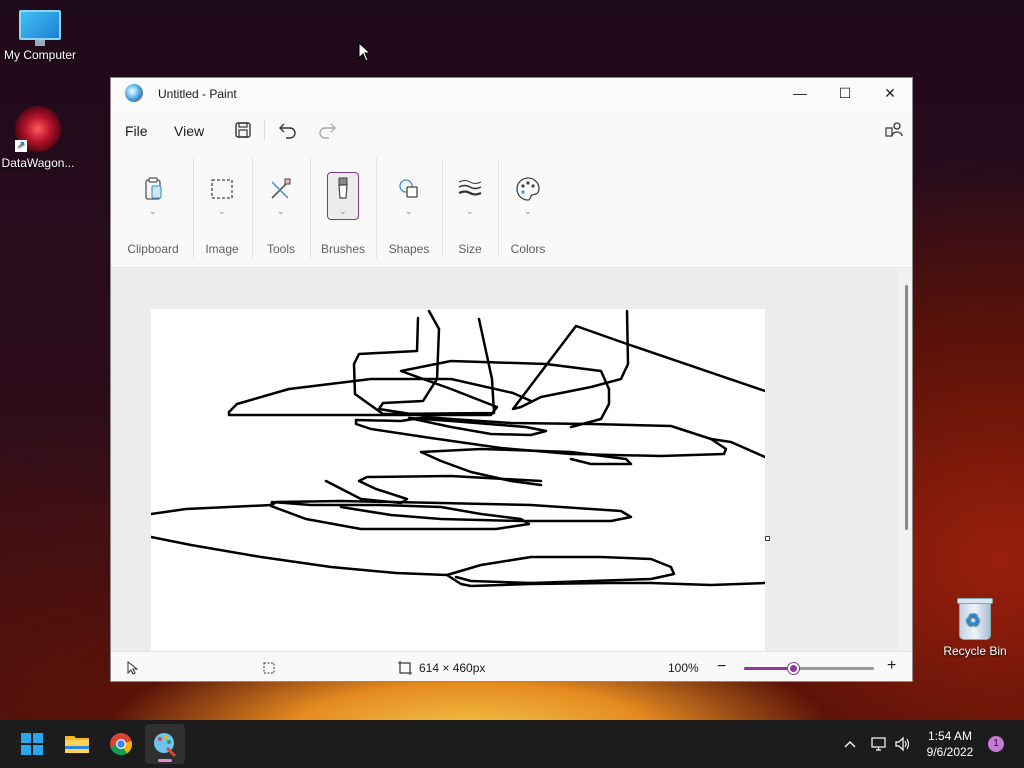 This screenshot has height=768, width=1024. What do you see at coordinates (40, 28) in the screenshot?
I see `computer-icon` at bounding box center [40, 28].